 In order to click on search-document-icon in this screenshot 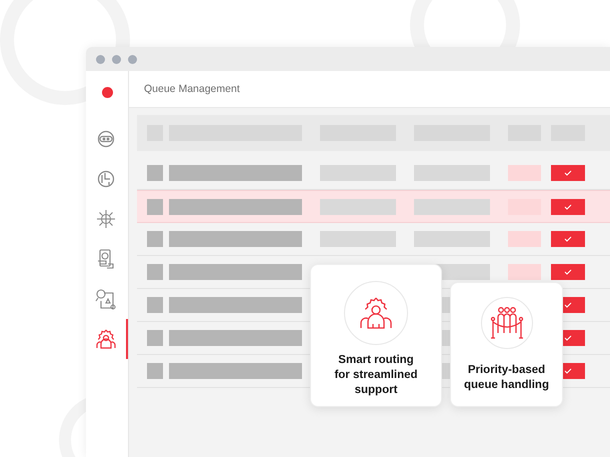, I will do `click(106, 299)`.